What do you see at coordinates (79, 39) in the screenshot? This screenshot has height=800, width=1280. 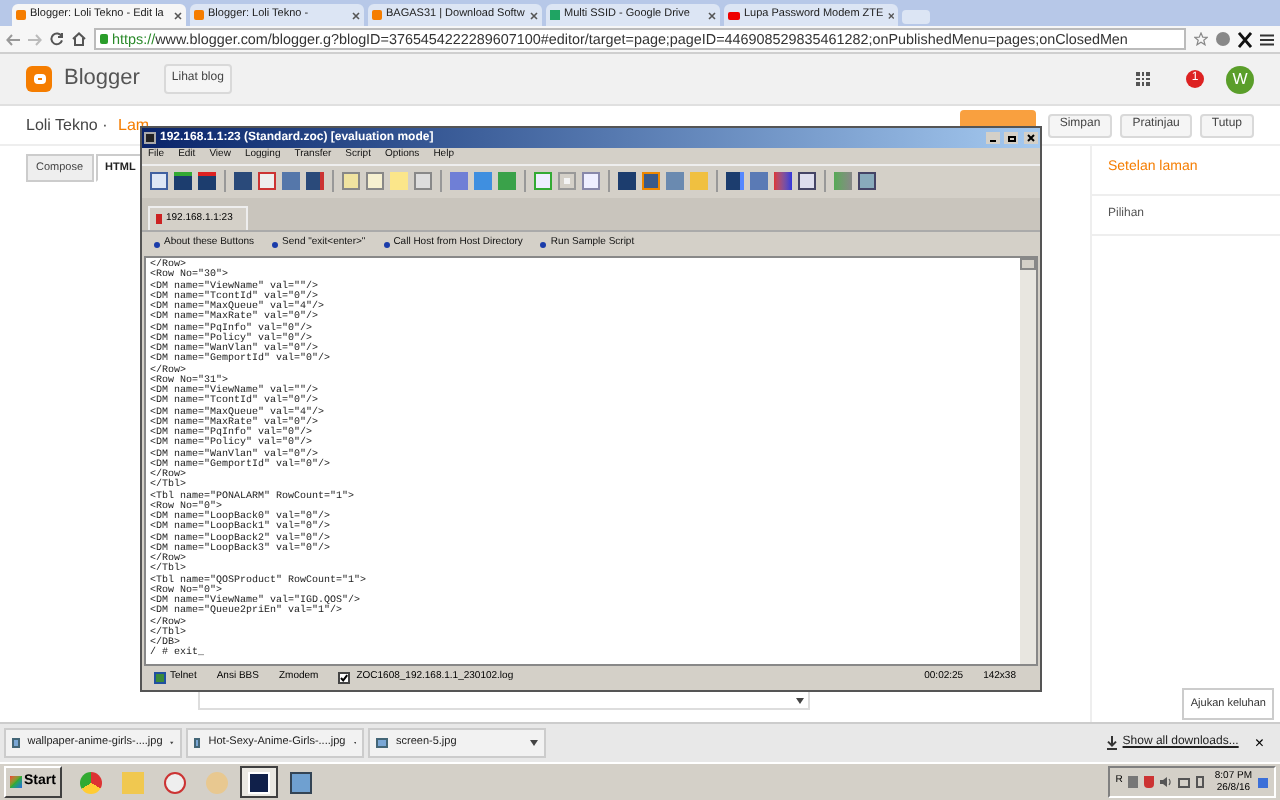 I see `home-icon` at bounding box center [79, 39].